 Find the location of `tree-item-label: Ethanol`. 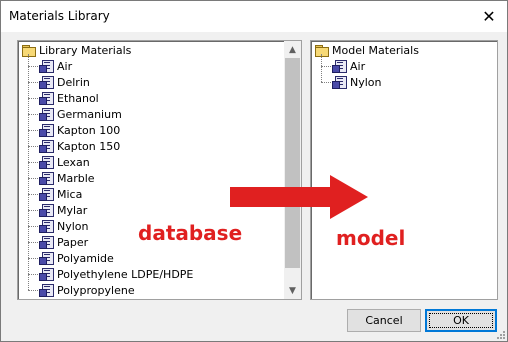

tree-item-label: Ethanol is located at coordinates (78, 98).